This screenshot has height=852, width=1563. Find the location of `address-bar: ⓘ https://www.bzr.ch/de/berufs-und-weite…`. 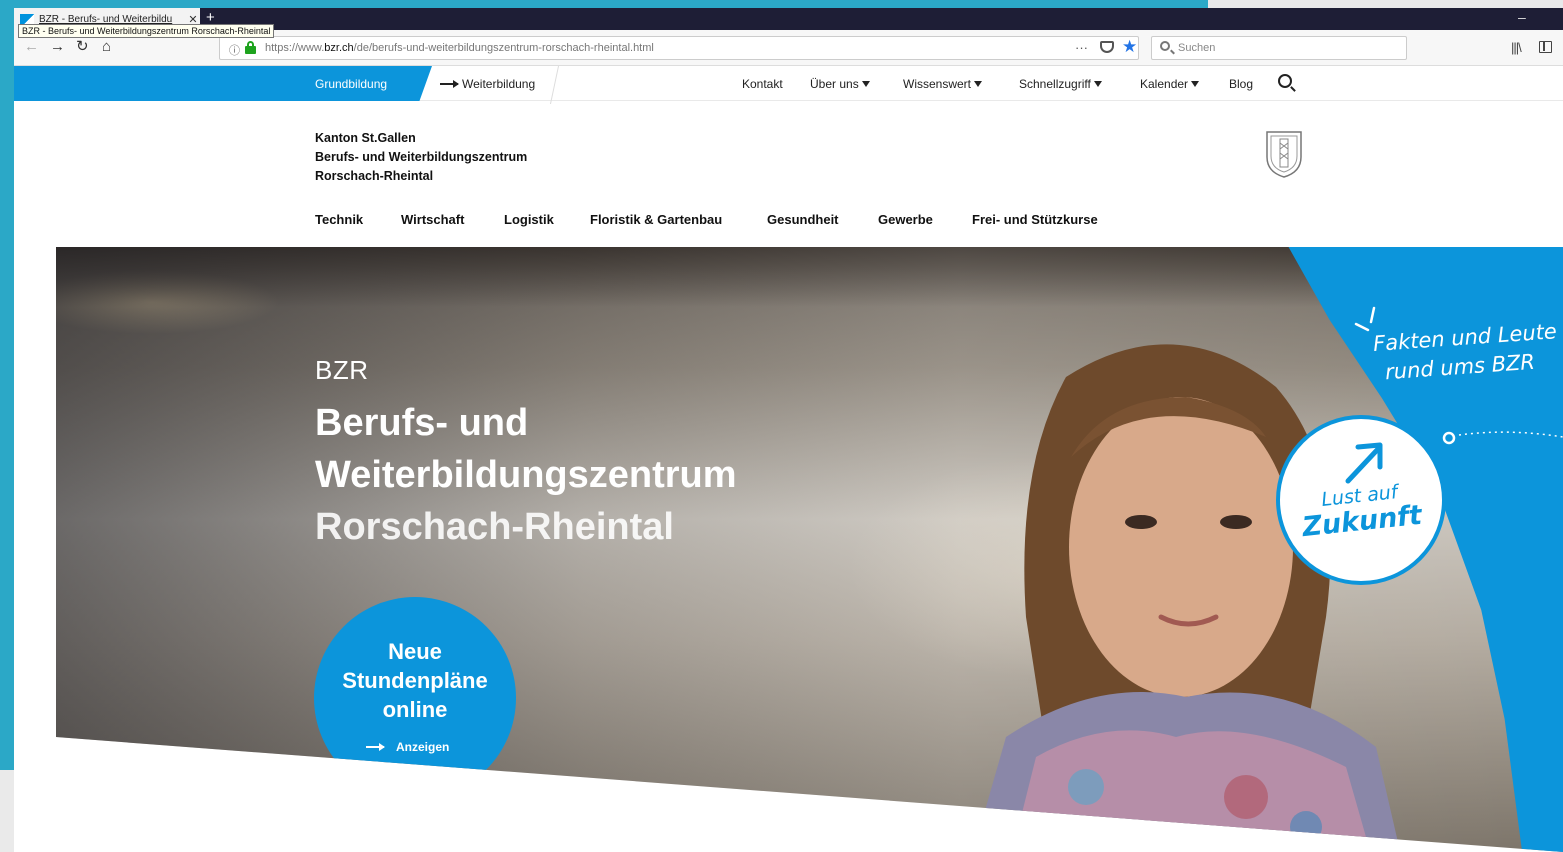

address-bar: ⓘ https://www.bzr.ch/de/berufs-und-weite… is located at coordinates (679, 48).